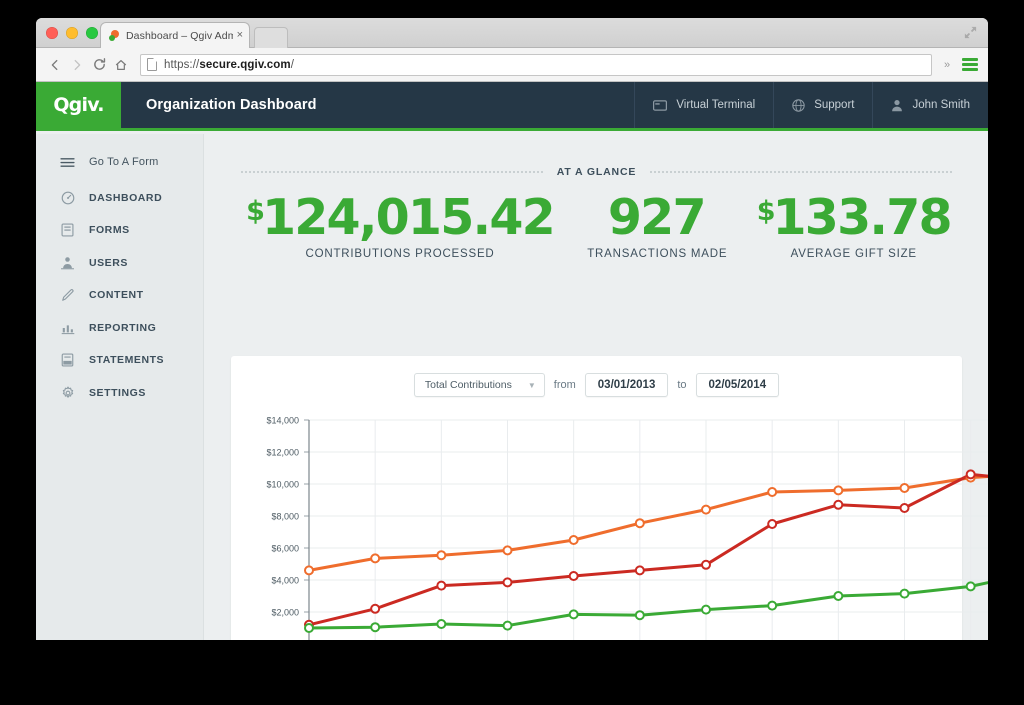 The height and width of the screenshot is (705, 1024). Describe the element at coordinates (123, 327) in the screenshot. I see `sidebar-item-label: REPORTING` at that location.